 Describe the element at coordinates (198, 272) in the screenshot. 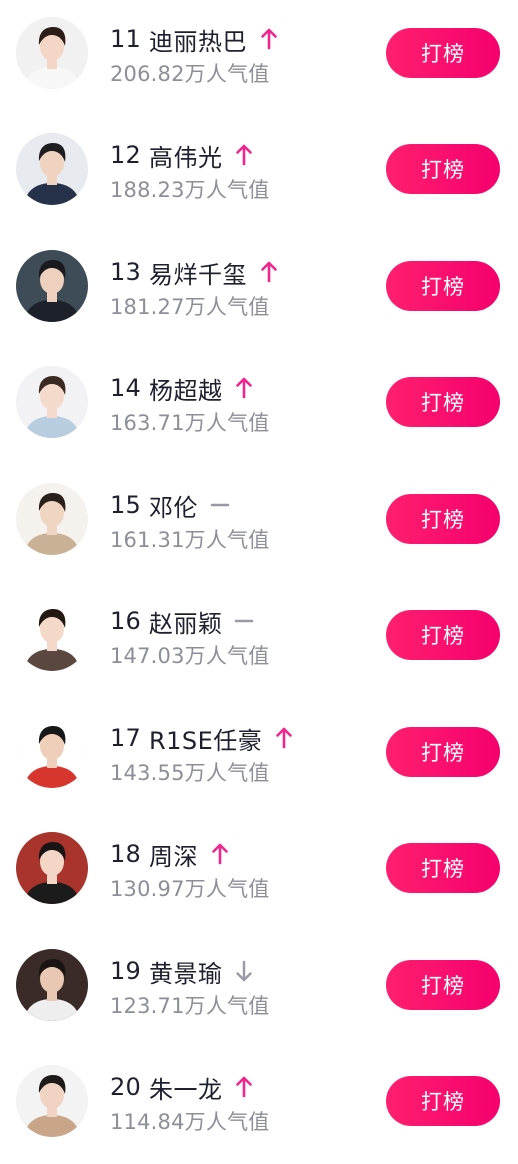

I see `artist-name: 易烊千玺` at that location.